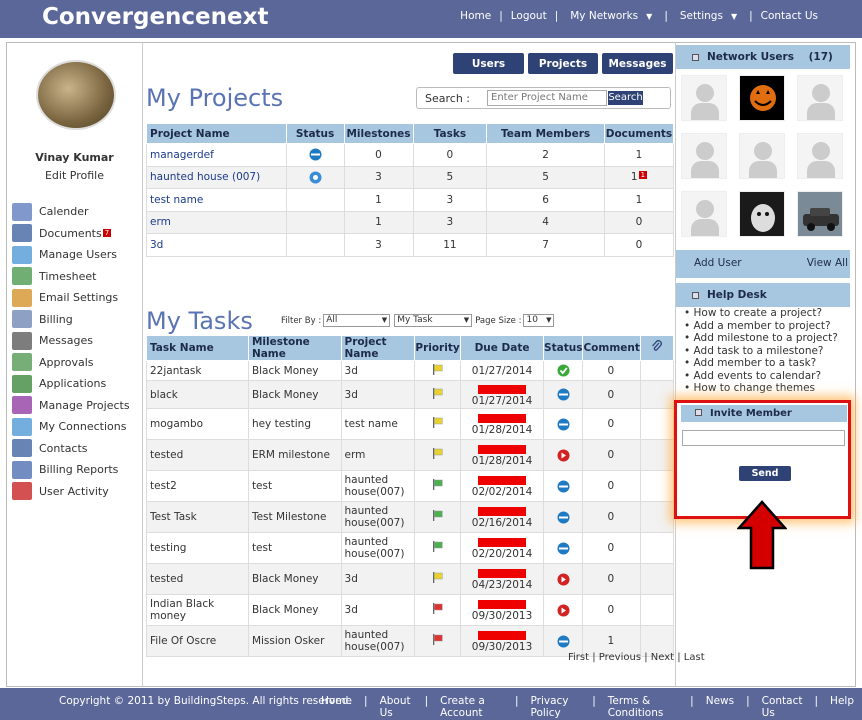 This screenshot has height=720, width=862. Describe the element at coordinates (71, 277) in the screenshot. I see `sidebar-item-timesheet: Timesheet` at that location.